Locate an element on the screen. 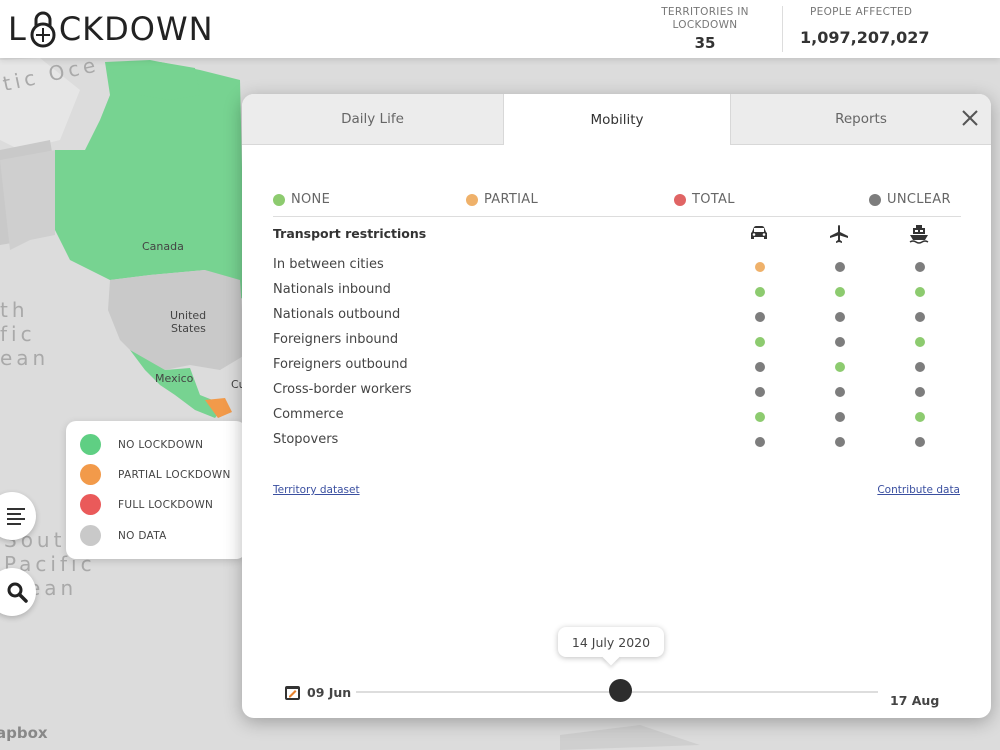 The width and height of the screenshot is (1000, 750). stat-label: PEOPLE AFFECTED is located at coordinates (861, 12).